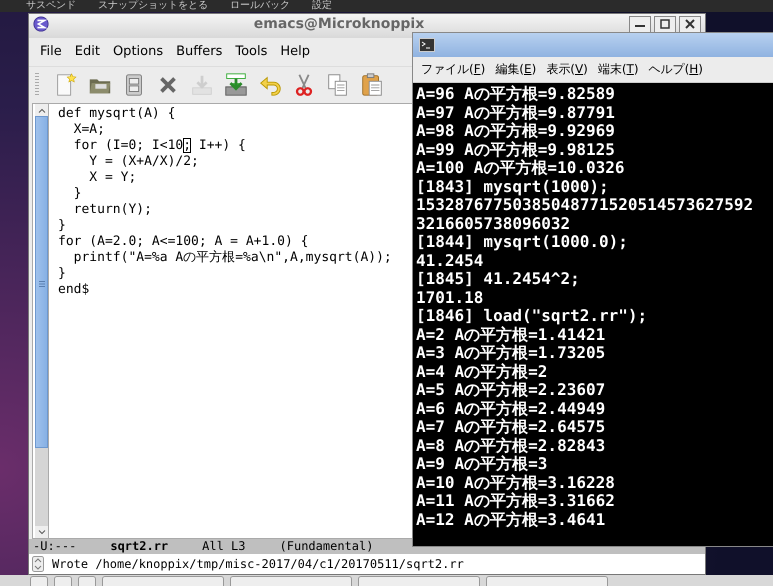 The image size is (773, 586). I want to click on terminal-line: [1843] mysqrt(1000);, so click(513, 187).